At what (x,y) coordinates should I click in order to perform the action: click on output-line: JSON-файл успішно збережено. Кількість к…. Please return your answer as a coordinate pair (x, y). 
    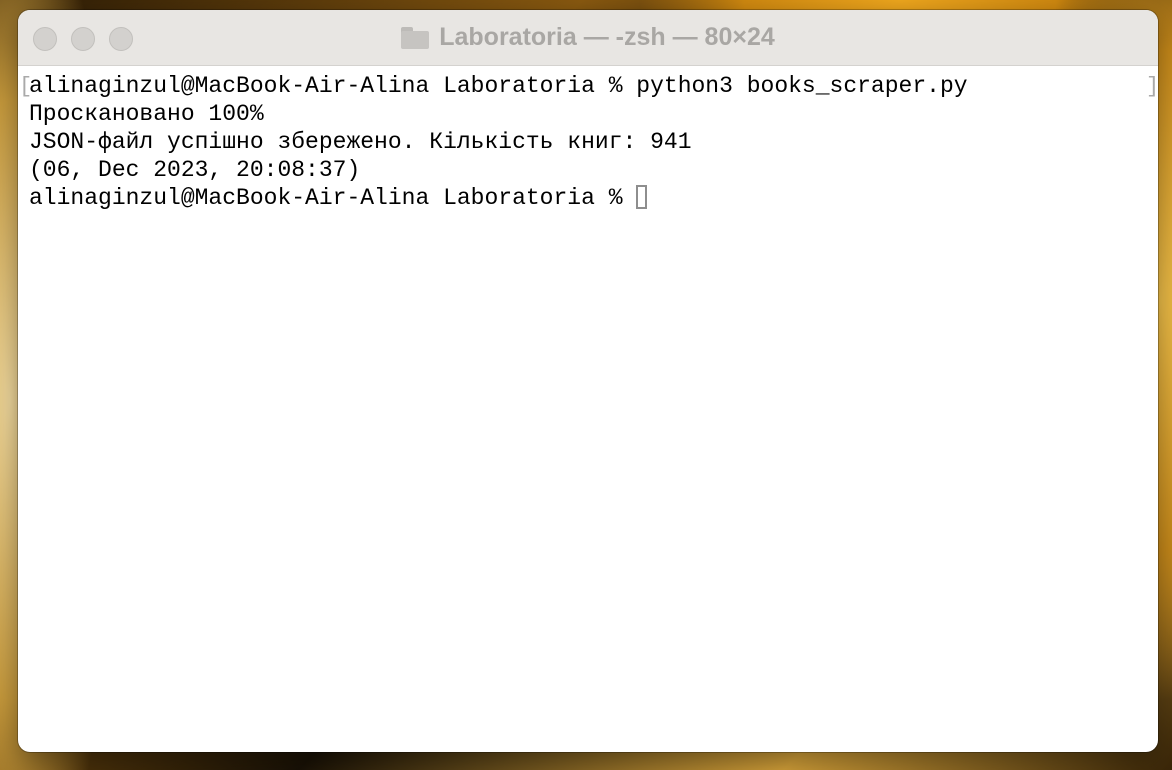
    Looking at the image, I should click on (360, 142).